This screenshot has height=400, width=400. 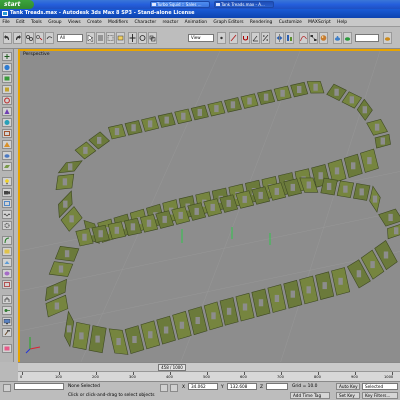 What do you see at coordinates (7, 284) in the screenshot?
I see `uvw-map-button` at bounding box center [7, 284].